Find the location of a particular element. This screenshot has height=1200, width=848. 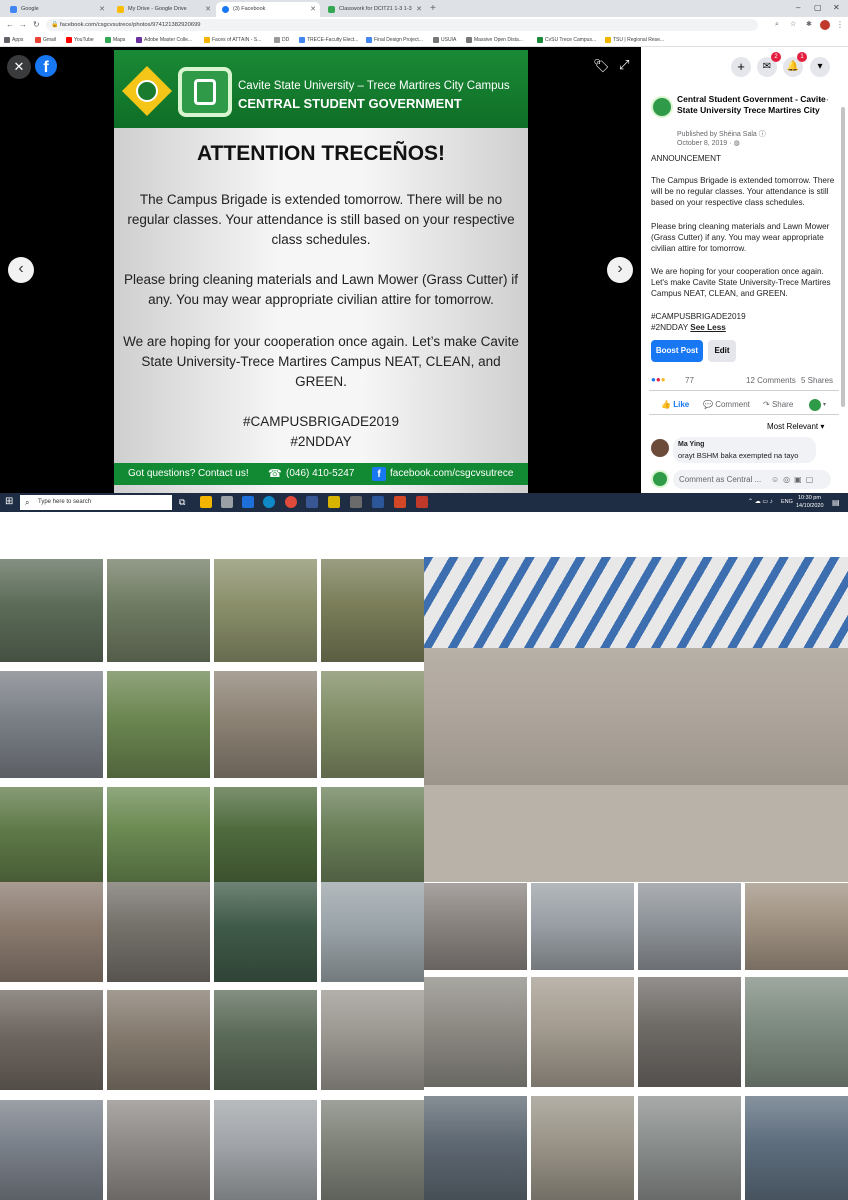

docs-icon is located at coordinates (369, 39).